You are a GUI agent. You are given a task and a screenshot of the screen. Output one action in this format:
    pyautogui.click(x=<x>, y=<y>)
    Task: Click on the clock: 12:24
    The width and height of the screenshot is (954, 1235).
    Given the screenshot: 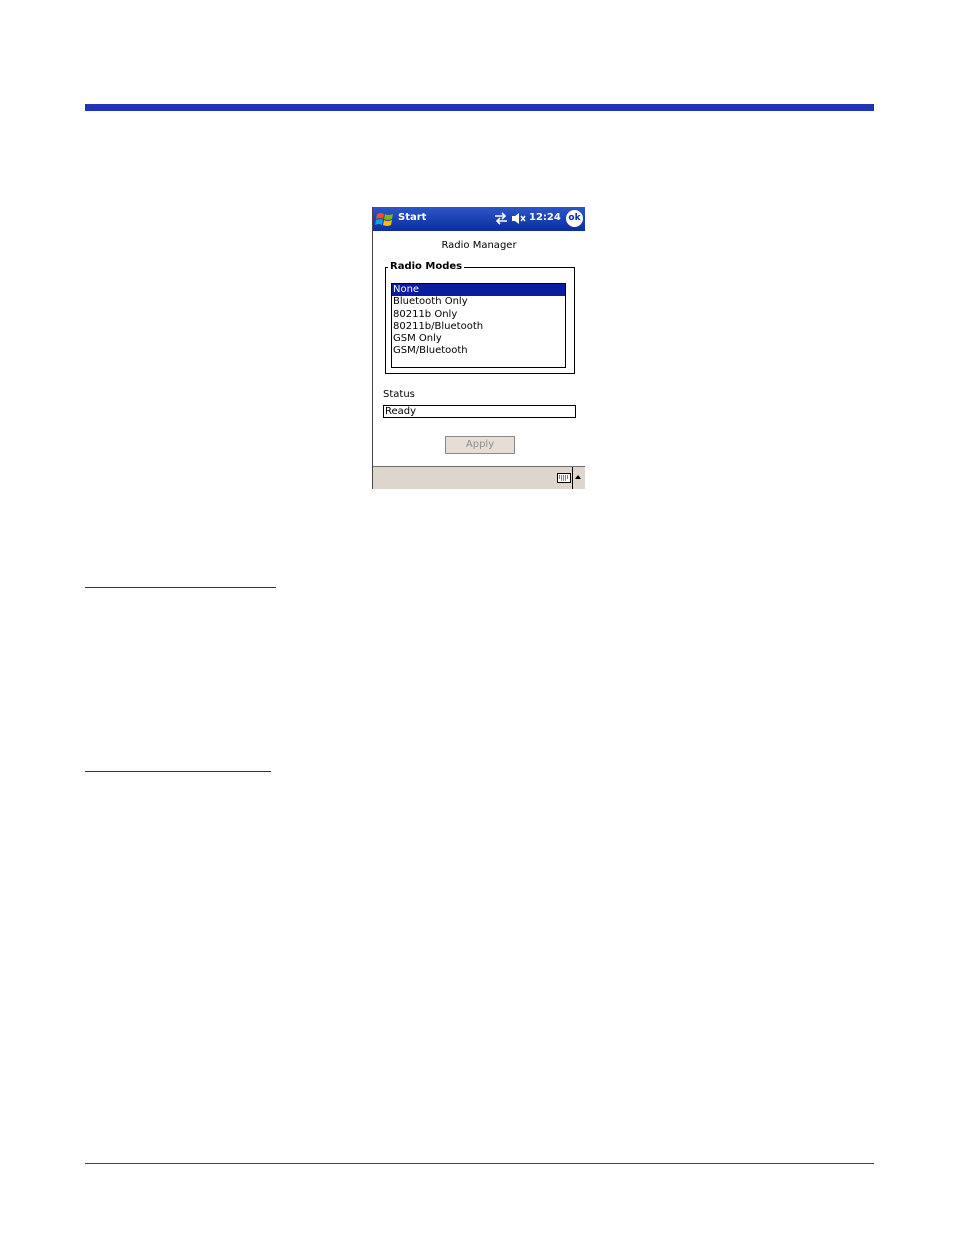 What is the action you would take?
    pyautogui.click(x=545, y=217)
    